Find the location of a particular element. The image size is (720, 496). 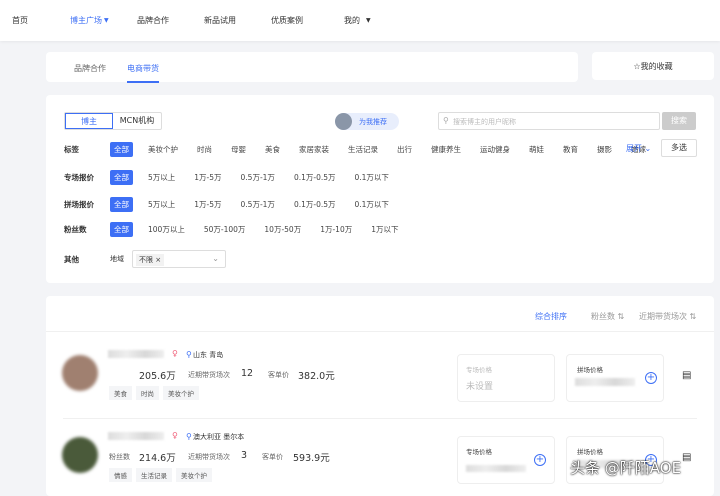

nav-creator-square: 博主广场 is located at coordinates (86, 20).